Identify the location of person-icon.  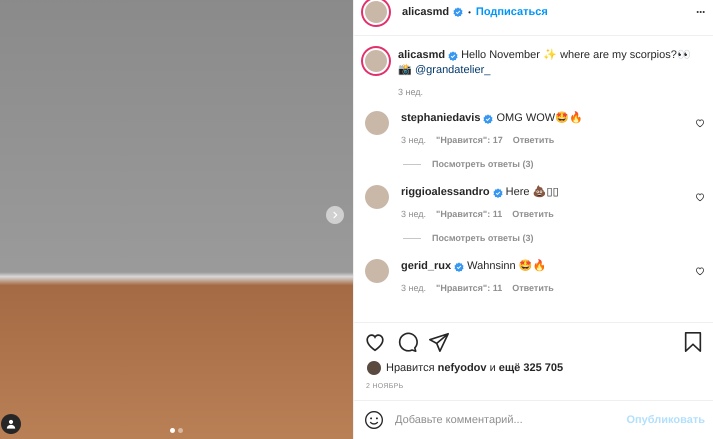
(11, 424).